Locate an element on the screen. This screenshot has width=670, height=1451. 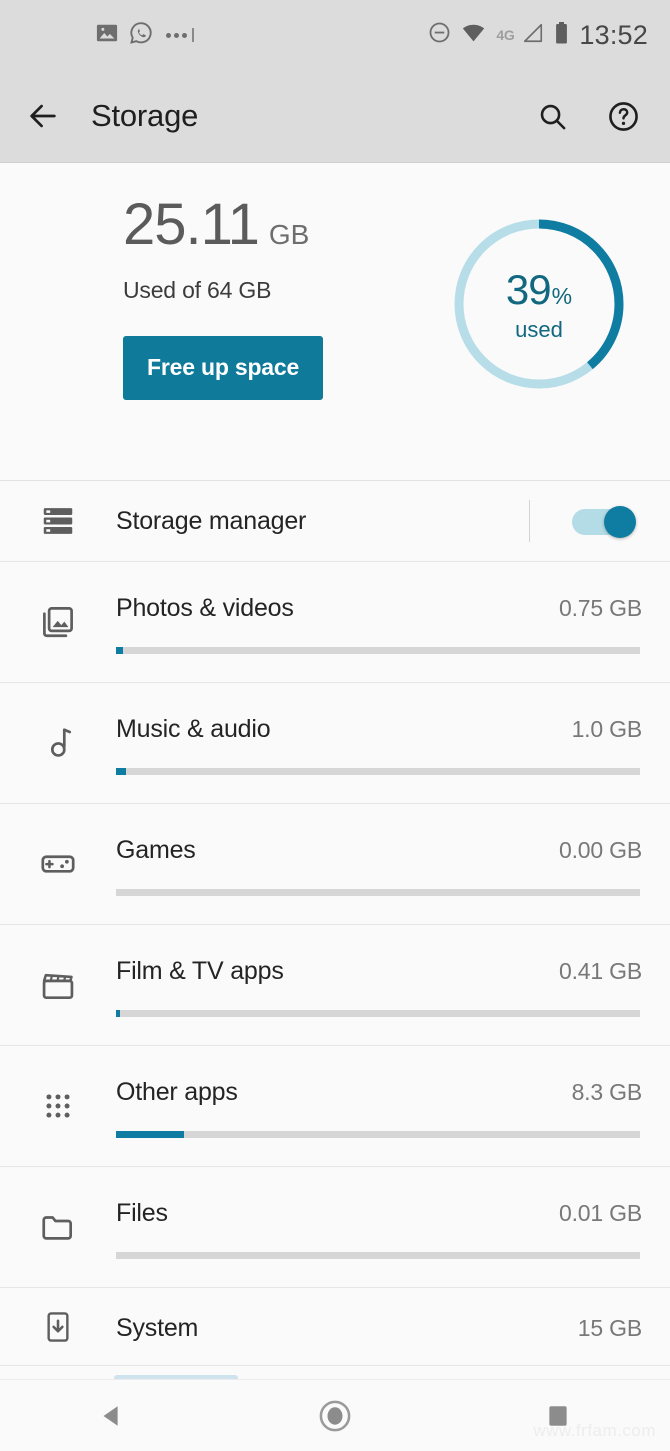
wifi-icon is located at coordinates (473, 35).